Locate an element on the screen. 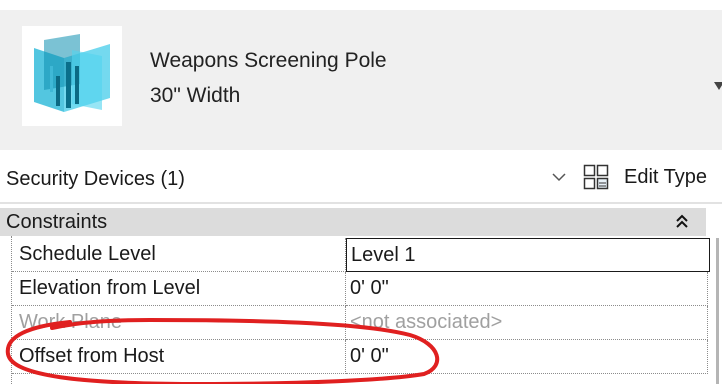 The height and width of the screenshot is (384, 722). property-name: Schedule Level is located at coordinates (179, 255).